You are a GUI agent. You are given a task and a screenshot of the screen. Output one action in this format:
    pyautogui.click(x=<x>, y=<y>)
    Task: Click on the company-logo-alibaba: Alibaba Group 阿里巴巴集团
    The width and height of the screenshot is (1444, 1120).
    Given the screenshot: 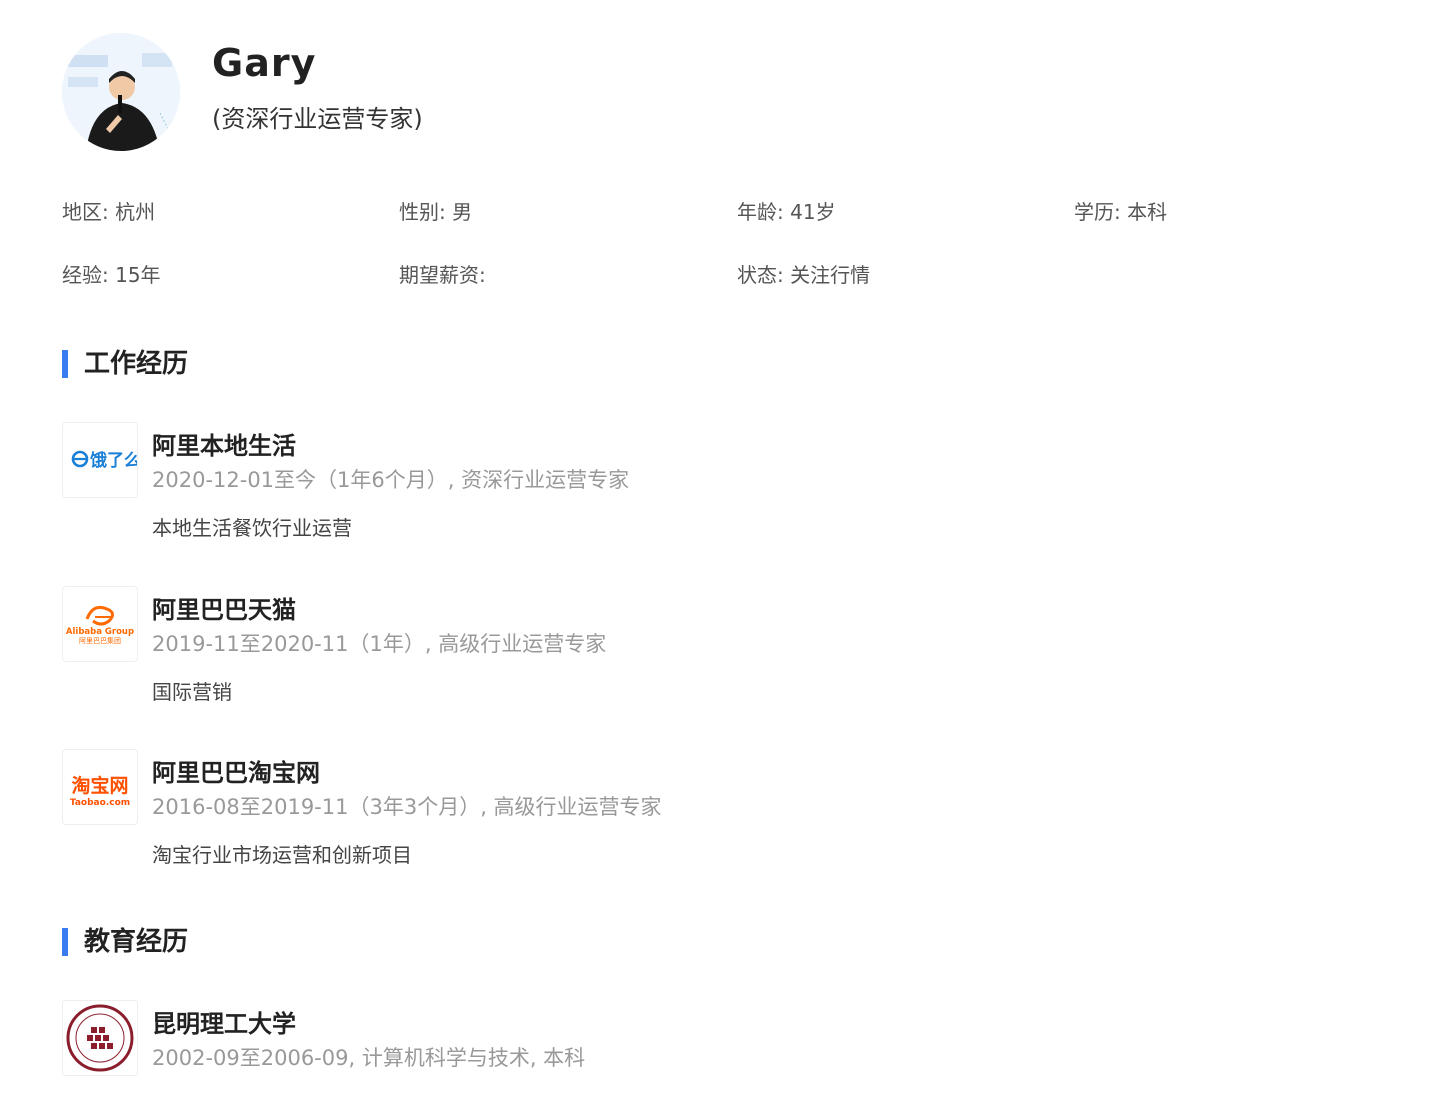 What is the action you would take?
    pyautogui.click(x=100, y=624)
    